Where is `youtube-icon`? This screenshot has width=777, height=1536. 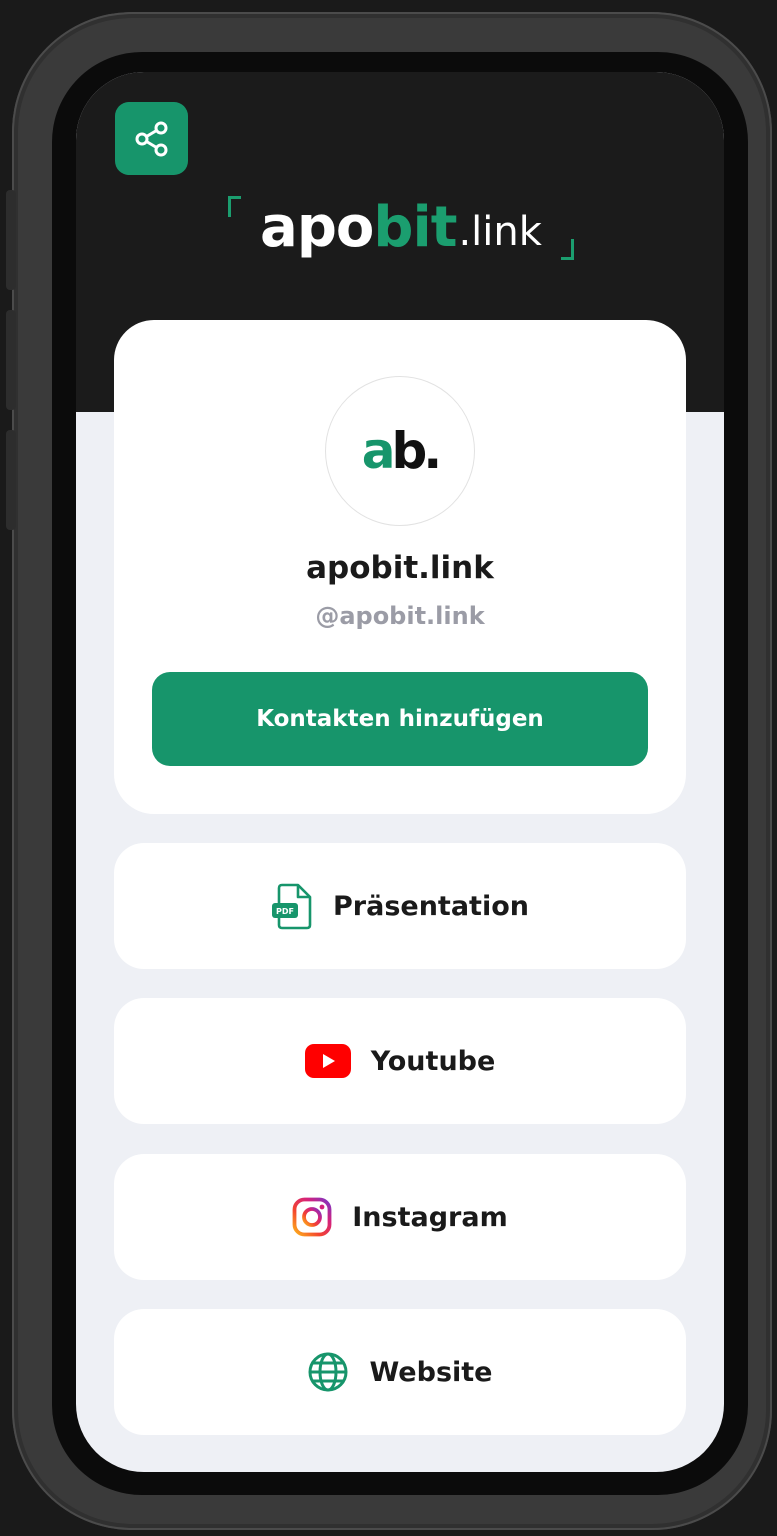
youtube-icon is located at coordinates (327, 1061).